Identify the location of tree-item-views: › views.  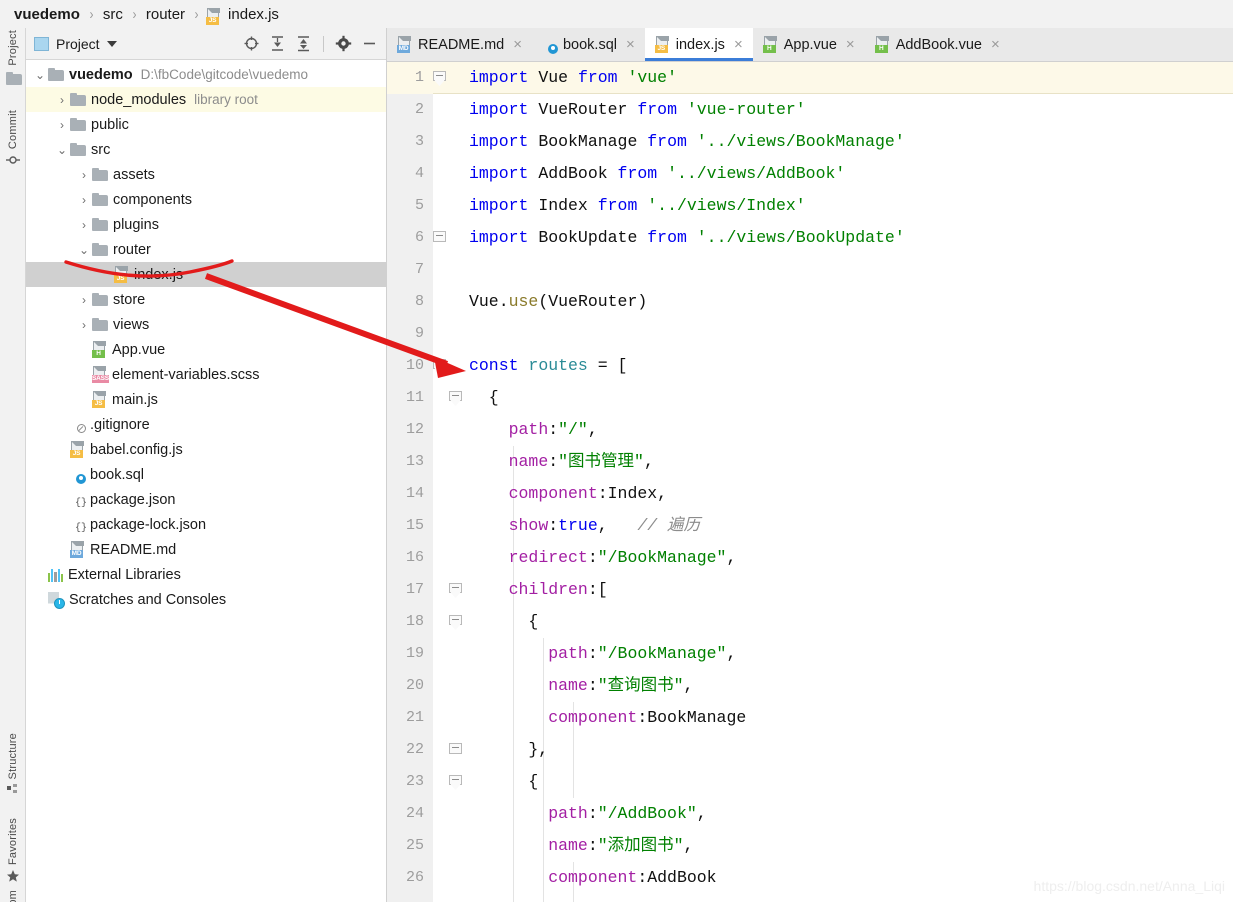
(206, 324).